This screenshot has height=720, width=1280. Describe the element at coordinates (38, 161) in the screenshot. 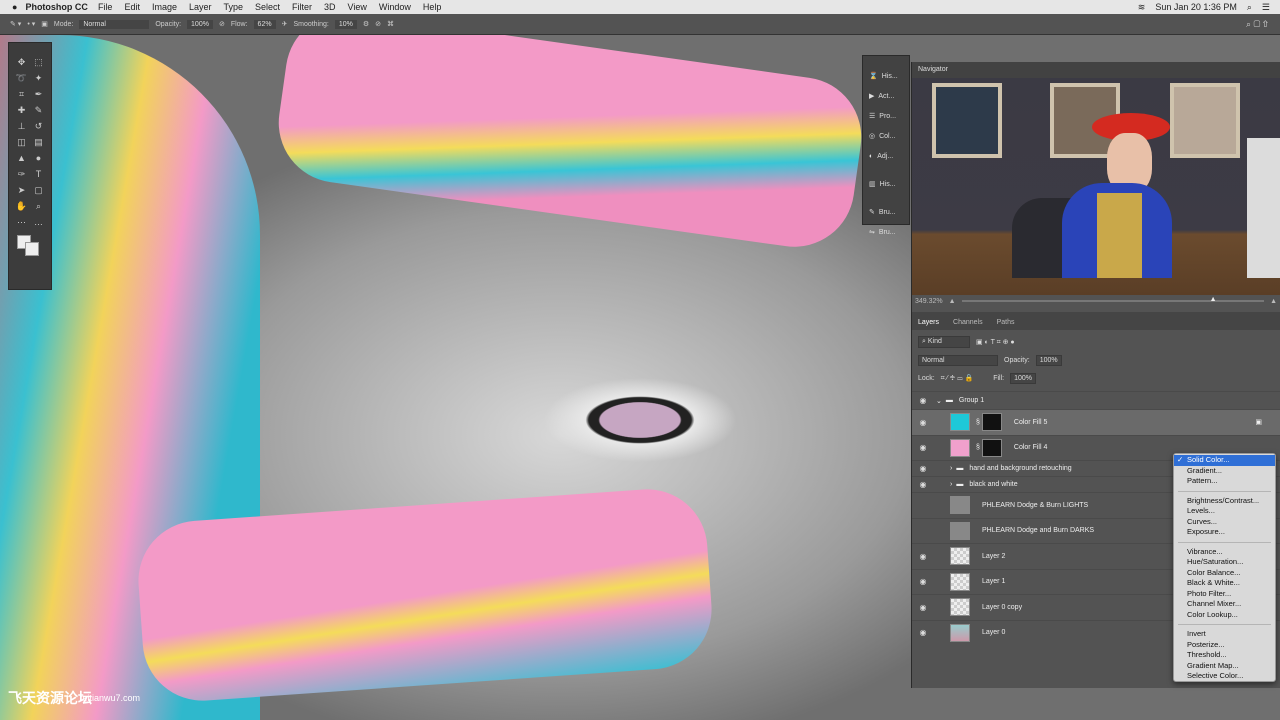

I see `dodge-tool-icon: ●` at that location.